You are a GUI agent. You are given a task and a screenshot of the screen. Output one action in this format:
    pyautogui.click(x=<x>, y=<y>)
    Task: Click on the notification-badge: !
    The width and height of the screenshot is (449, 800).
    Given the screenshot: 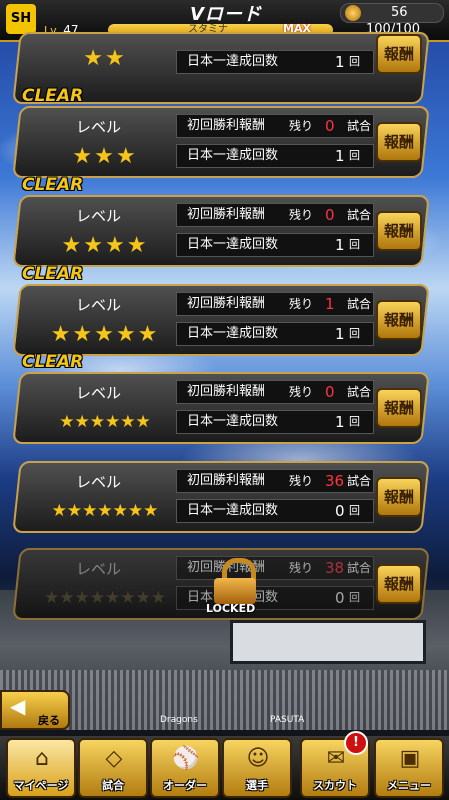 What is the action you would take?
    pyautogui.click(x=356, y=743)
    